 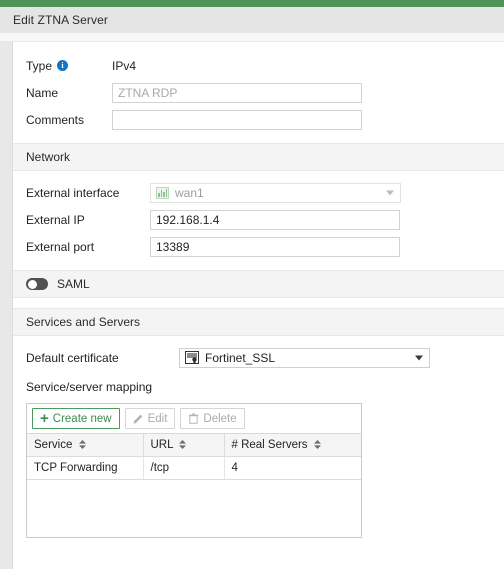 I want to click on edit-button: Edit, so click(x=150, y=418).